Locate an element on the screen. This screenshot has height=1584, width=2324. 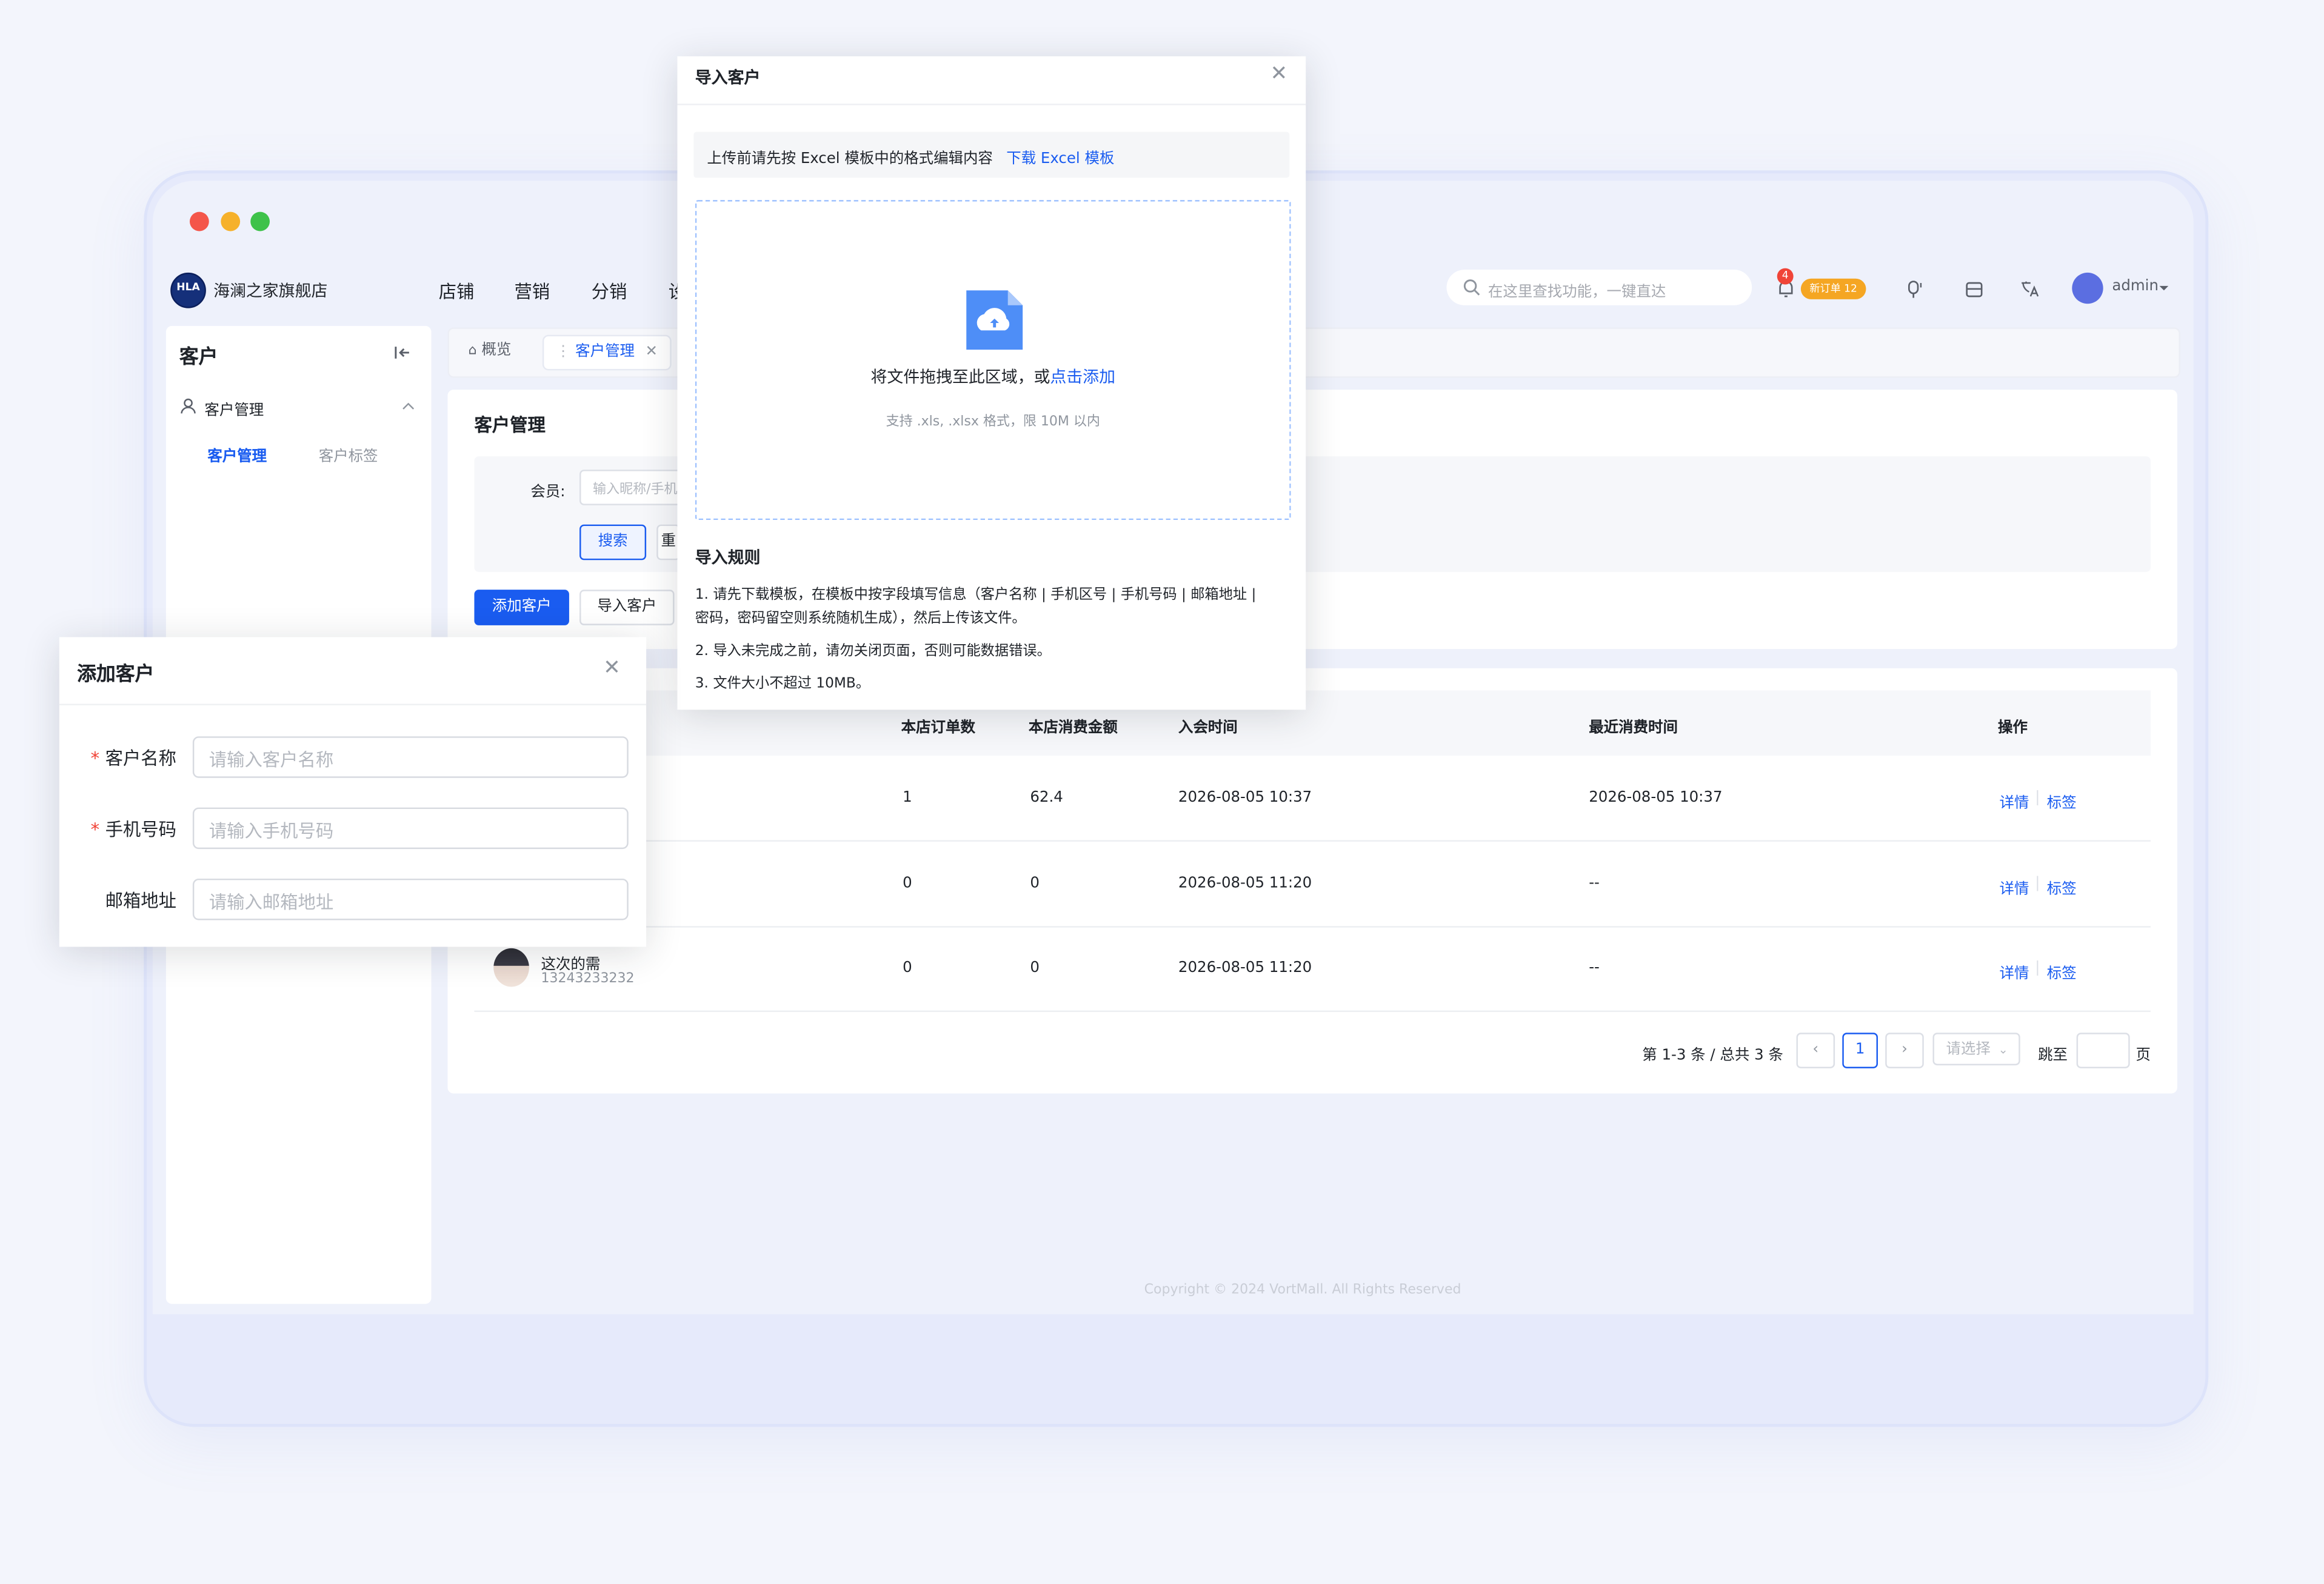
maximize-window-dot is located at coordinates (260, 221).